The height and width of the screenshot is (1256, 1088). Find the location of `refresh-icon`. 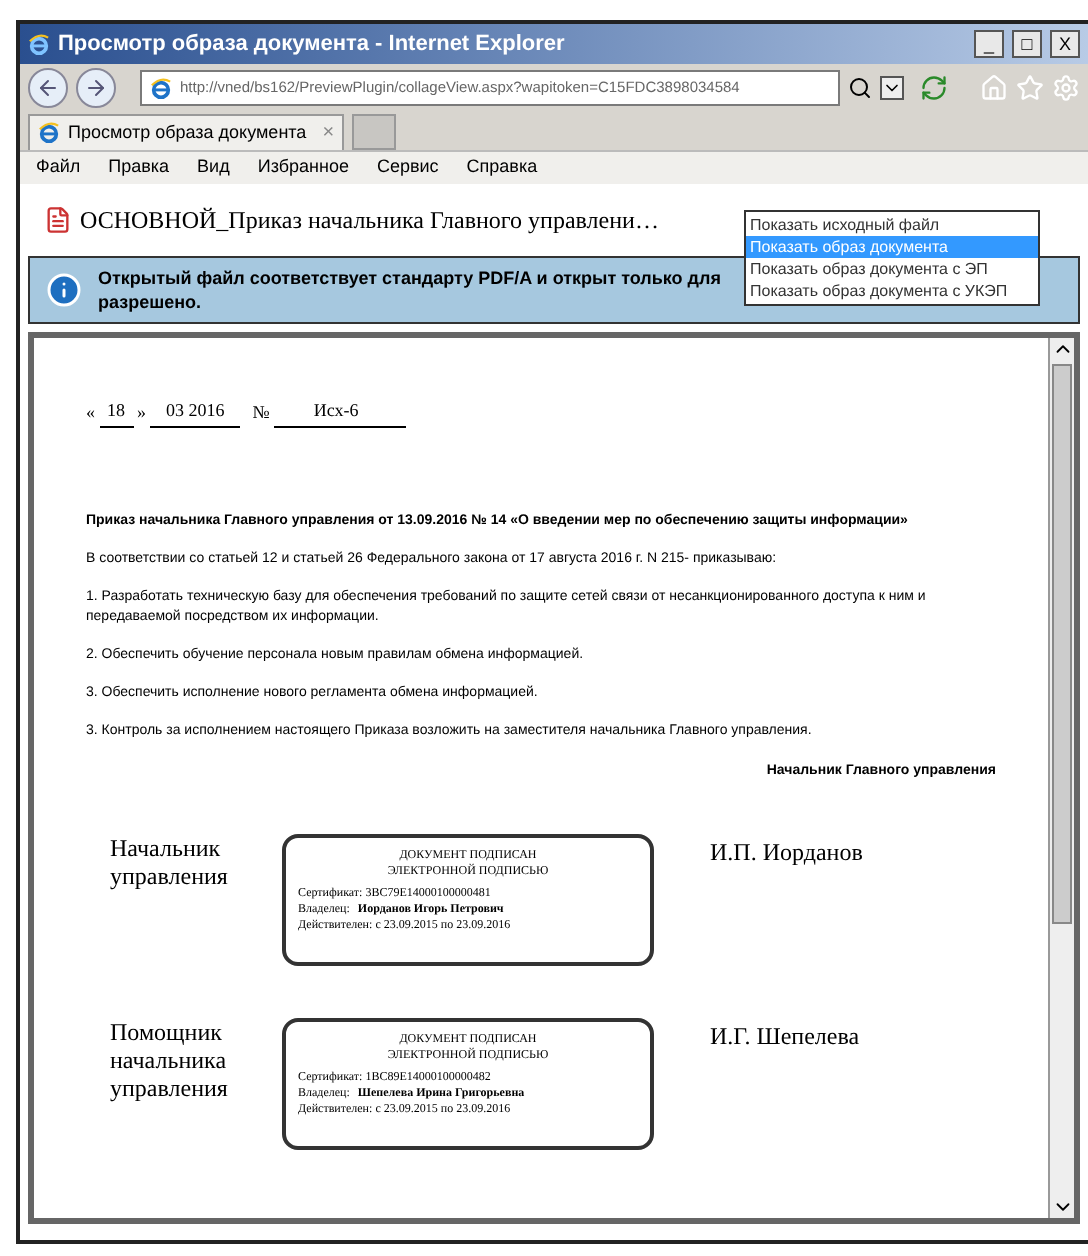

refresh-icon is located at coordinates (934, 88).